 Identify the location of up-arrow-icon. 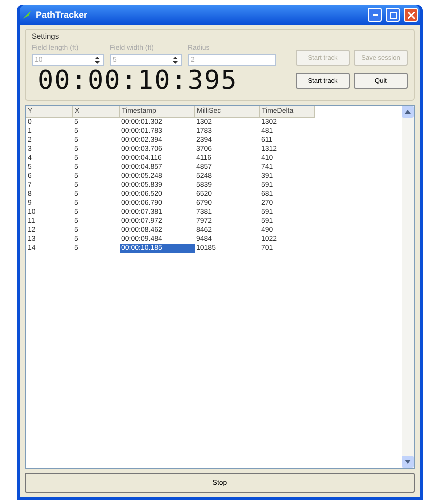
(408, 112).